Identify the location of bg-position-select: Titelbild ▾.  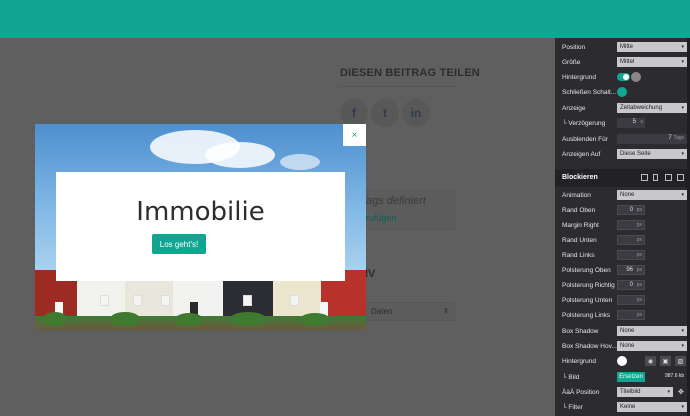
(645, 392).